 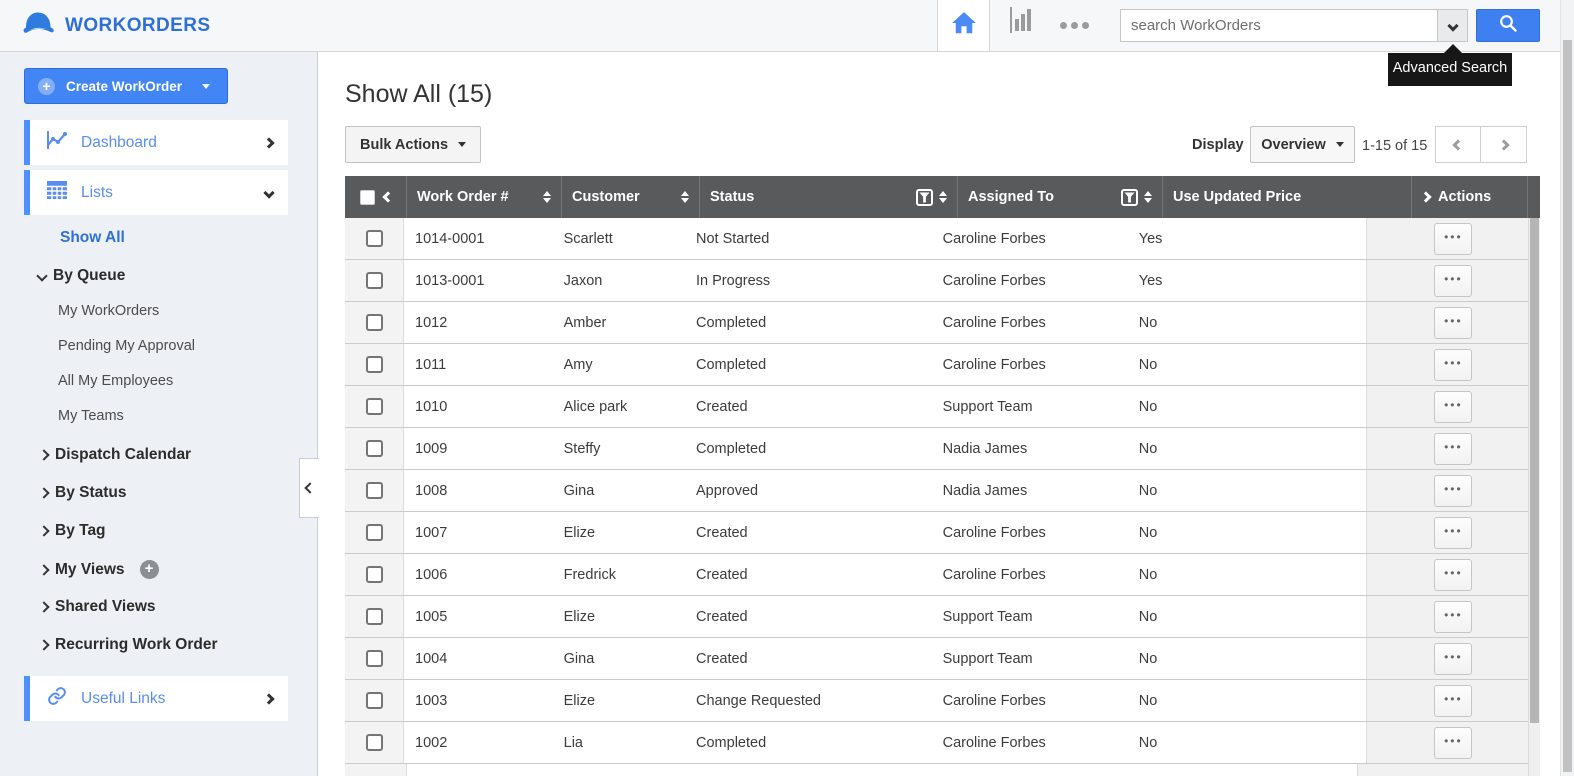 What do you see at coordinates (478, 700) in the screenshot?
I see `cell-work-order: 1003` at bounding box center [478, 700].